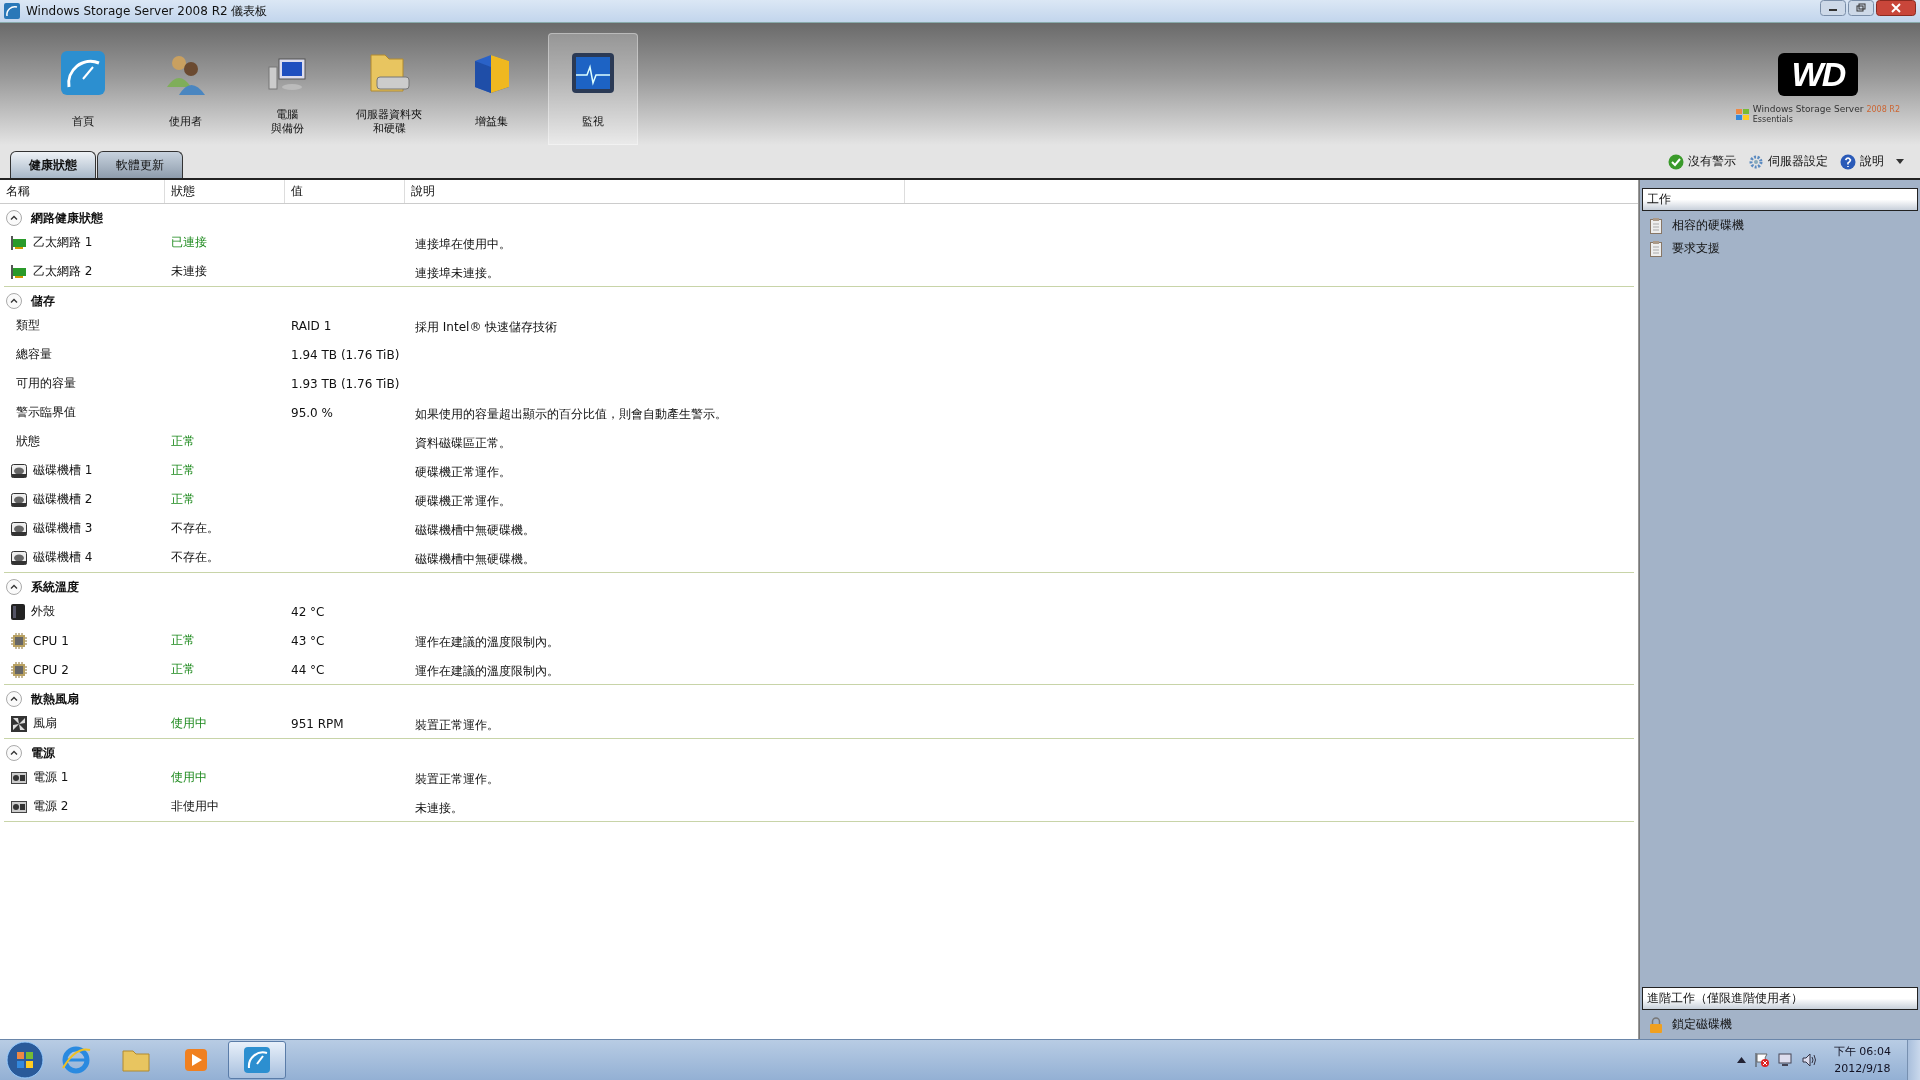 This screenshot has height=1080, width=1920. What do you see at coordinates (63, 499) in the screenshot?
I see `table-cell: 磁碟機槽 2` at bounding box center [63, 499].